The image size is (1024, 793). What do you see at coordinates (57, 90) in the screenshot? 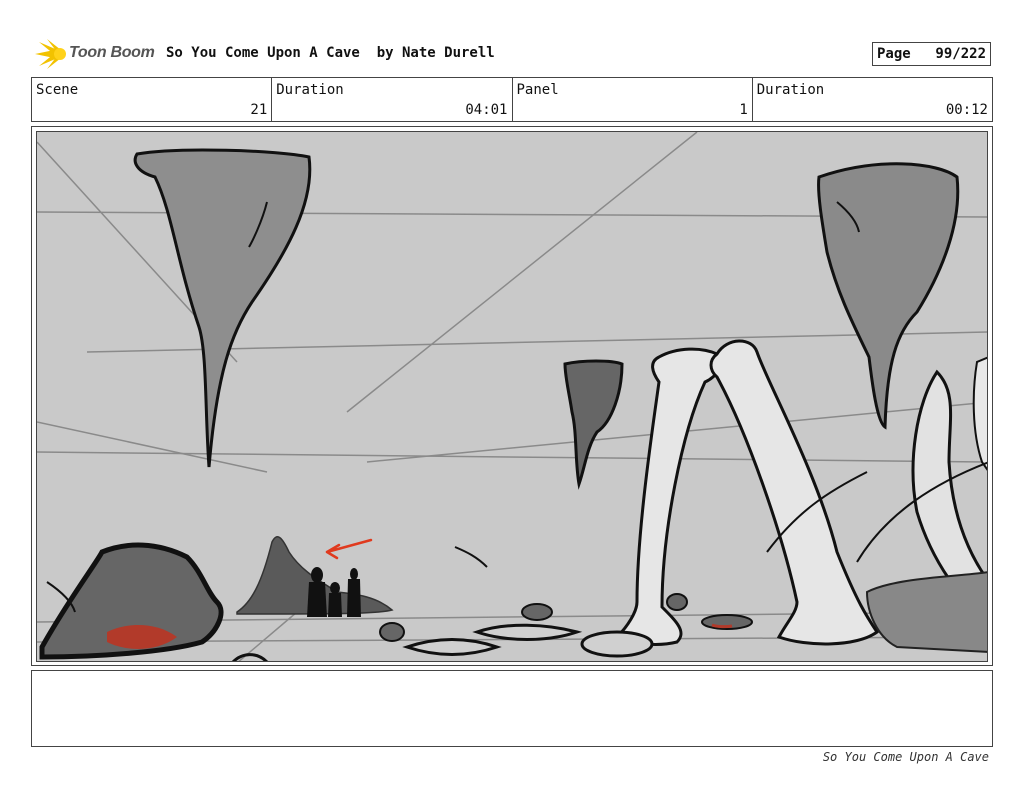
I see `scene-label: Scene` at bounding box center [57, 90].